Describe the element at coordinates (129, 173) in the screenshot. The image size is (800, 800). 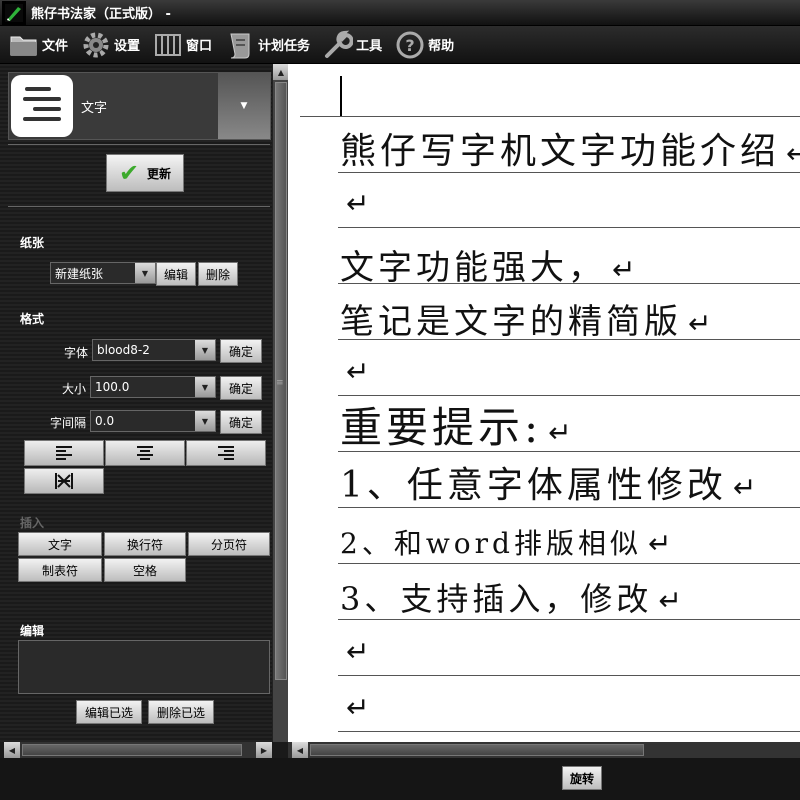
I see `check-icon: ✔` at that location.